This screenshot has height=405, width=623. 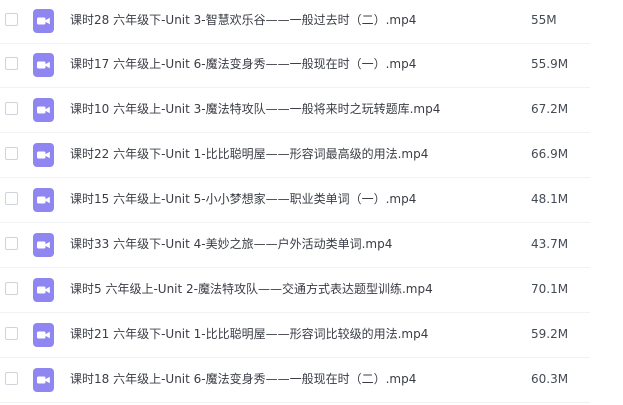 What do you see at coordinates (550, 199) in the screenshot?
I see `file-size: 48.1M` at bounding box center [550, 199].